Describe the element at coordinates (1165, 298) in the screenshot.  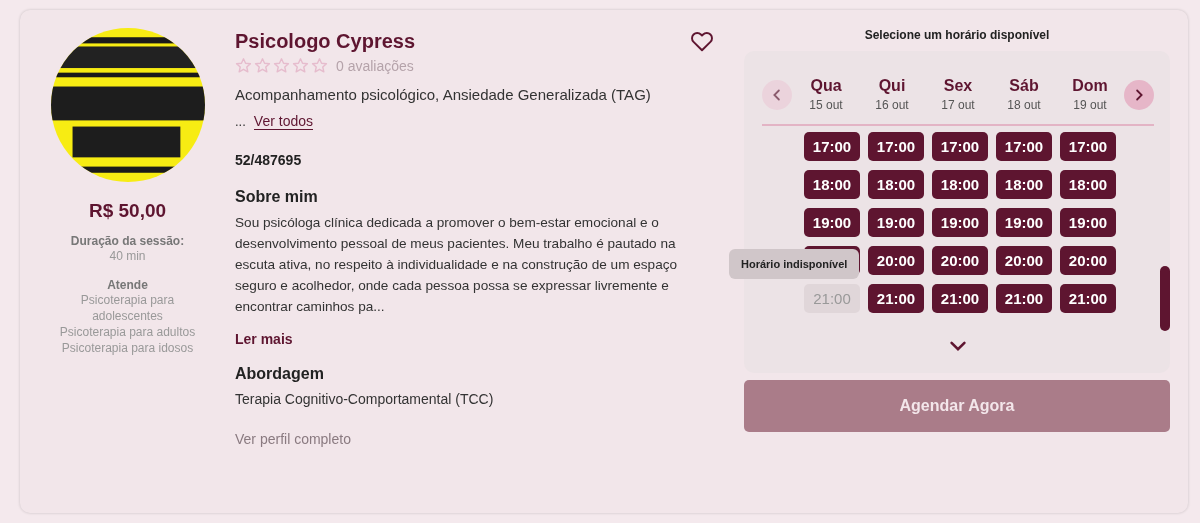
I see `scrollbar-thumb` at that location.